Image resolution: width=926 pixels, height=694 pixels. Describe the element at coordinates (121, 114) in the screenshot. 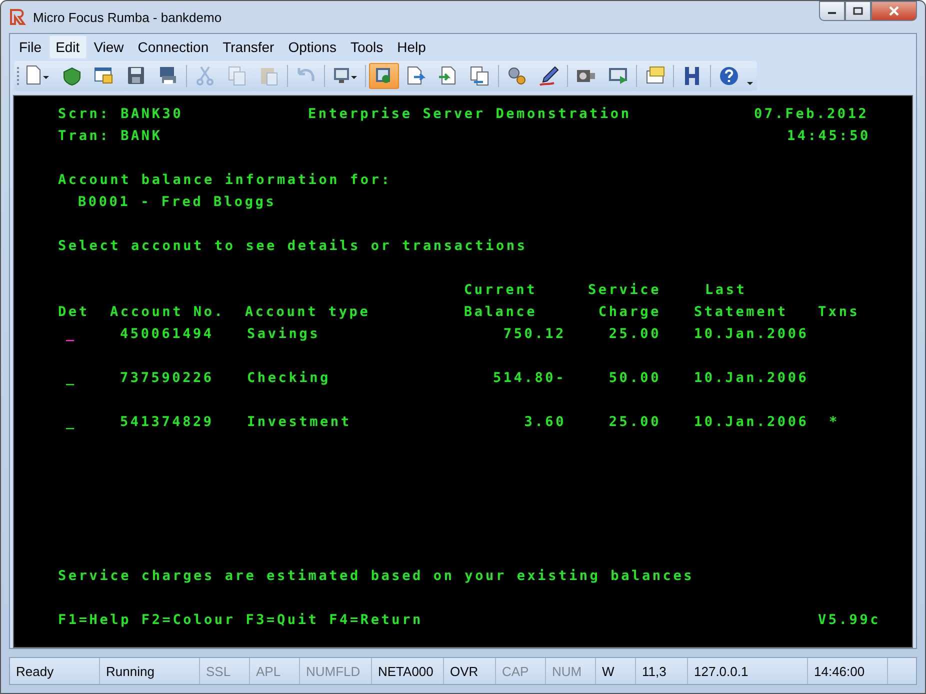

I see `screen-id: Scrn: BANK30` at that location.